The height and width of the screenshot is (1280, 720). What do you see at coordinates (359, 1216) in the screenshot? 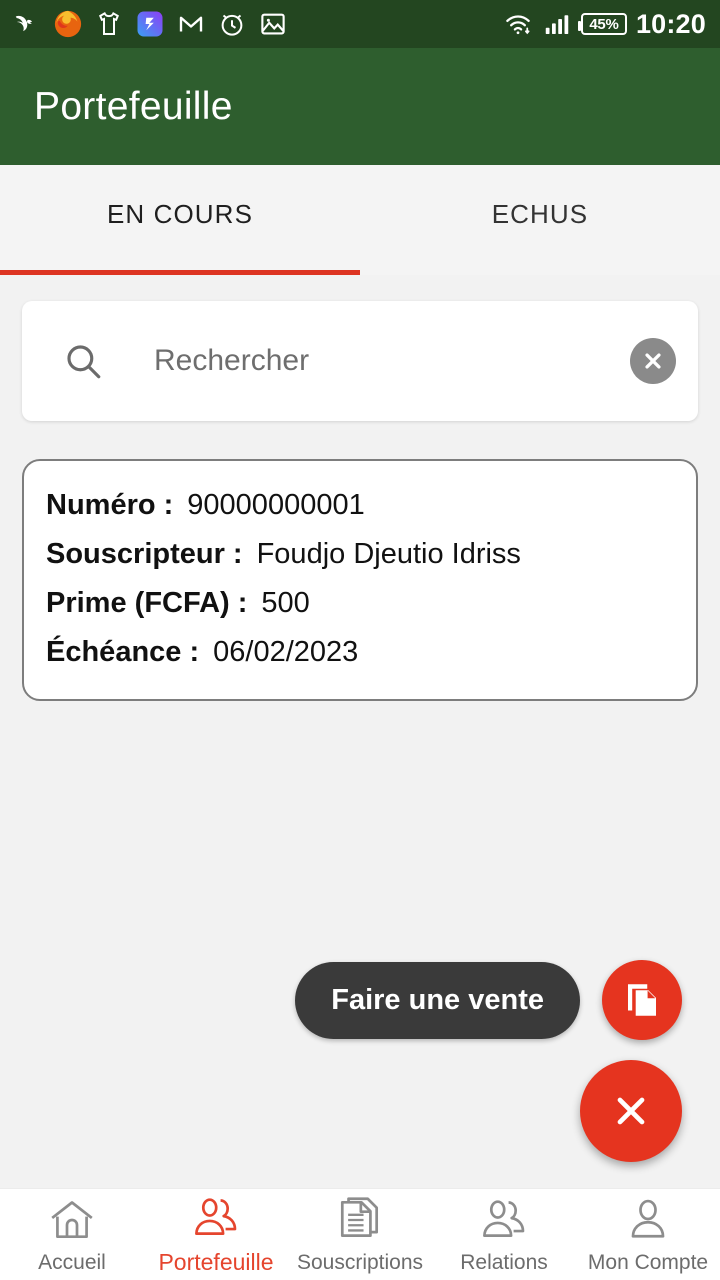
I see `documents-icon` at bounding box center [359, 1216].